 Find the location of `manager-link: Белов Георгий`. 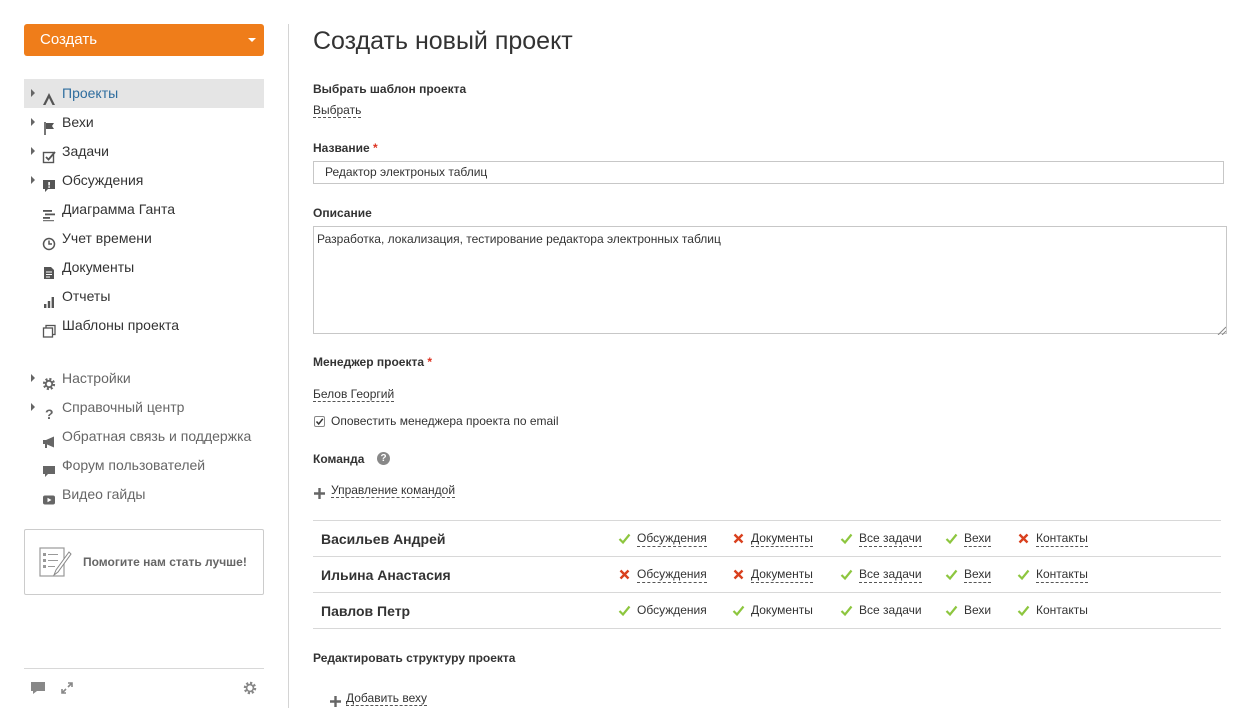

manager-link: Белов Георгий is located at coordinates (354, 394).